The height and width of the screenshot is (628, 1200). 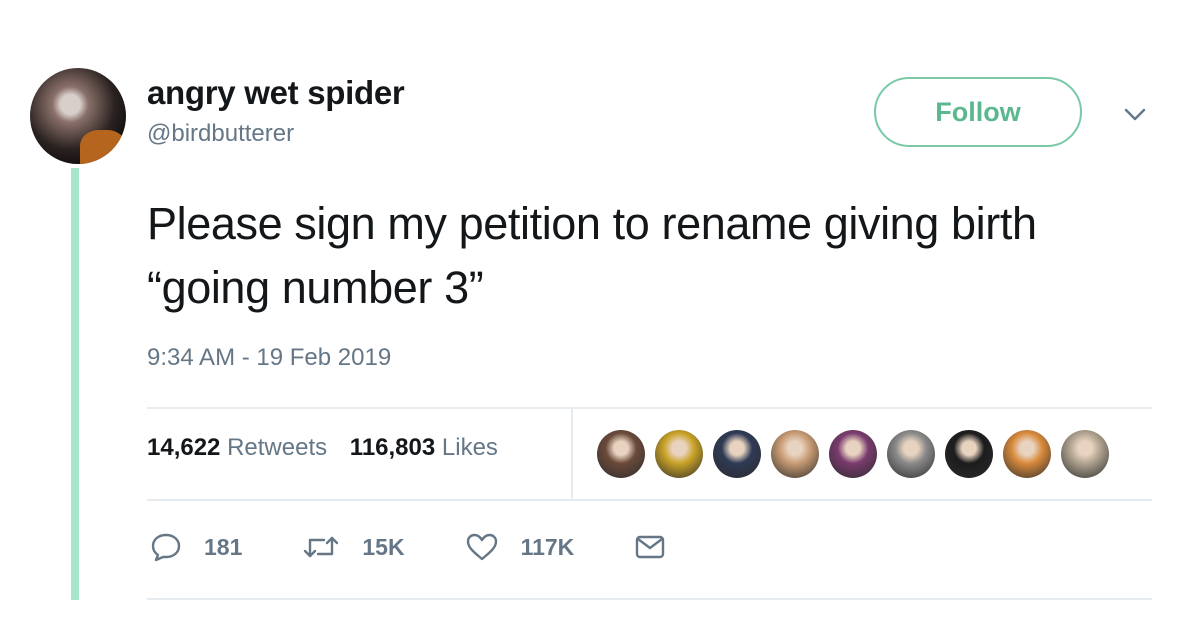 I want to click on follow-button: Follow, so click(x=978, y=112).